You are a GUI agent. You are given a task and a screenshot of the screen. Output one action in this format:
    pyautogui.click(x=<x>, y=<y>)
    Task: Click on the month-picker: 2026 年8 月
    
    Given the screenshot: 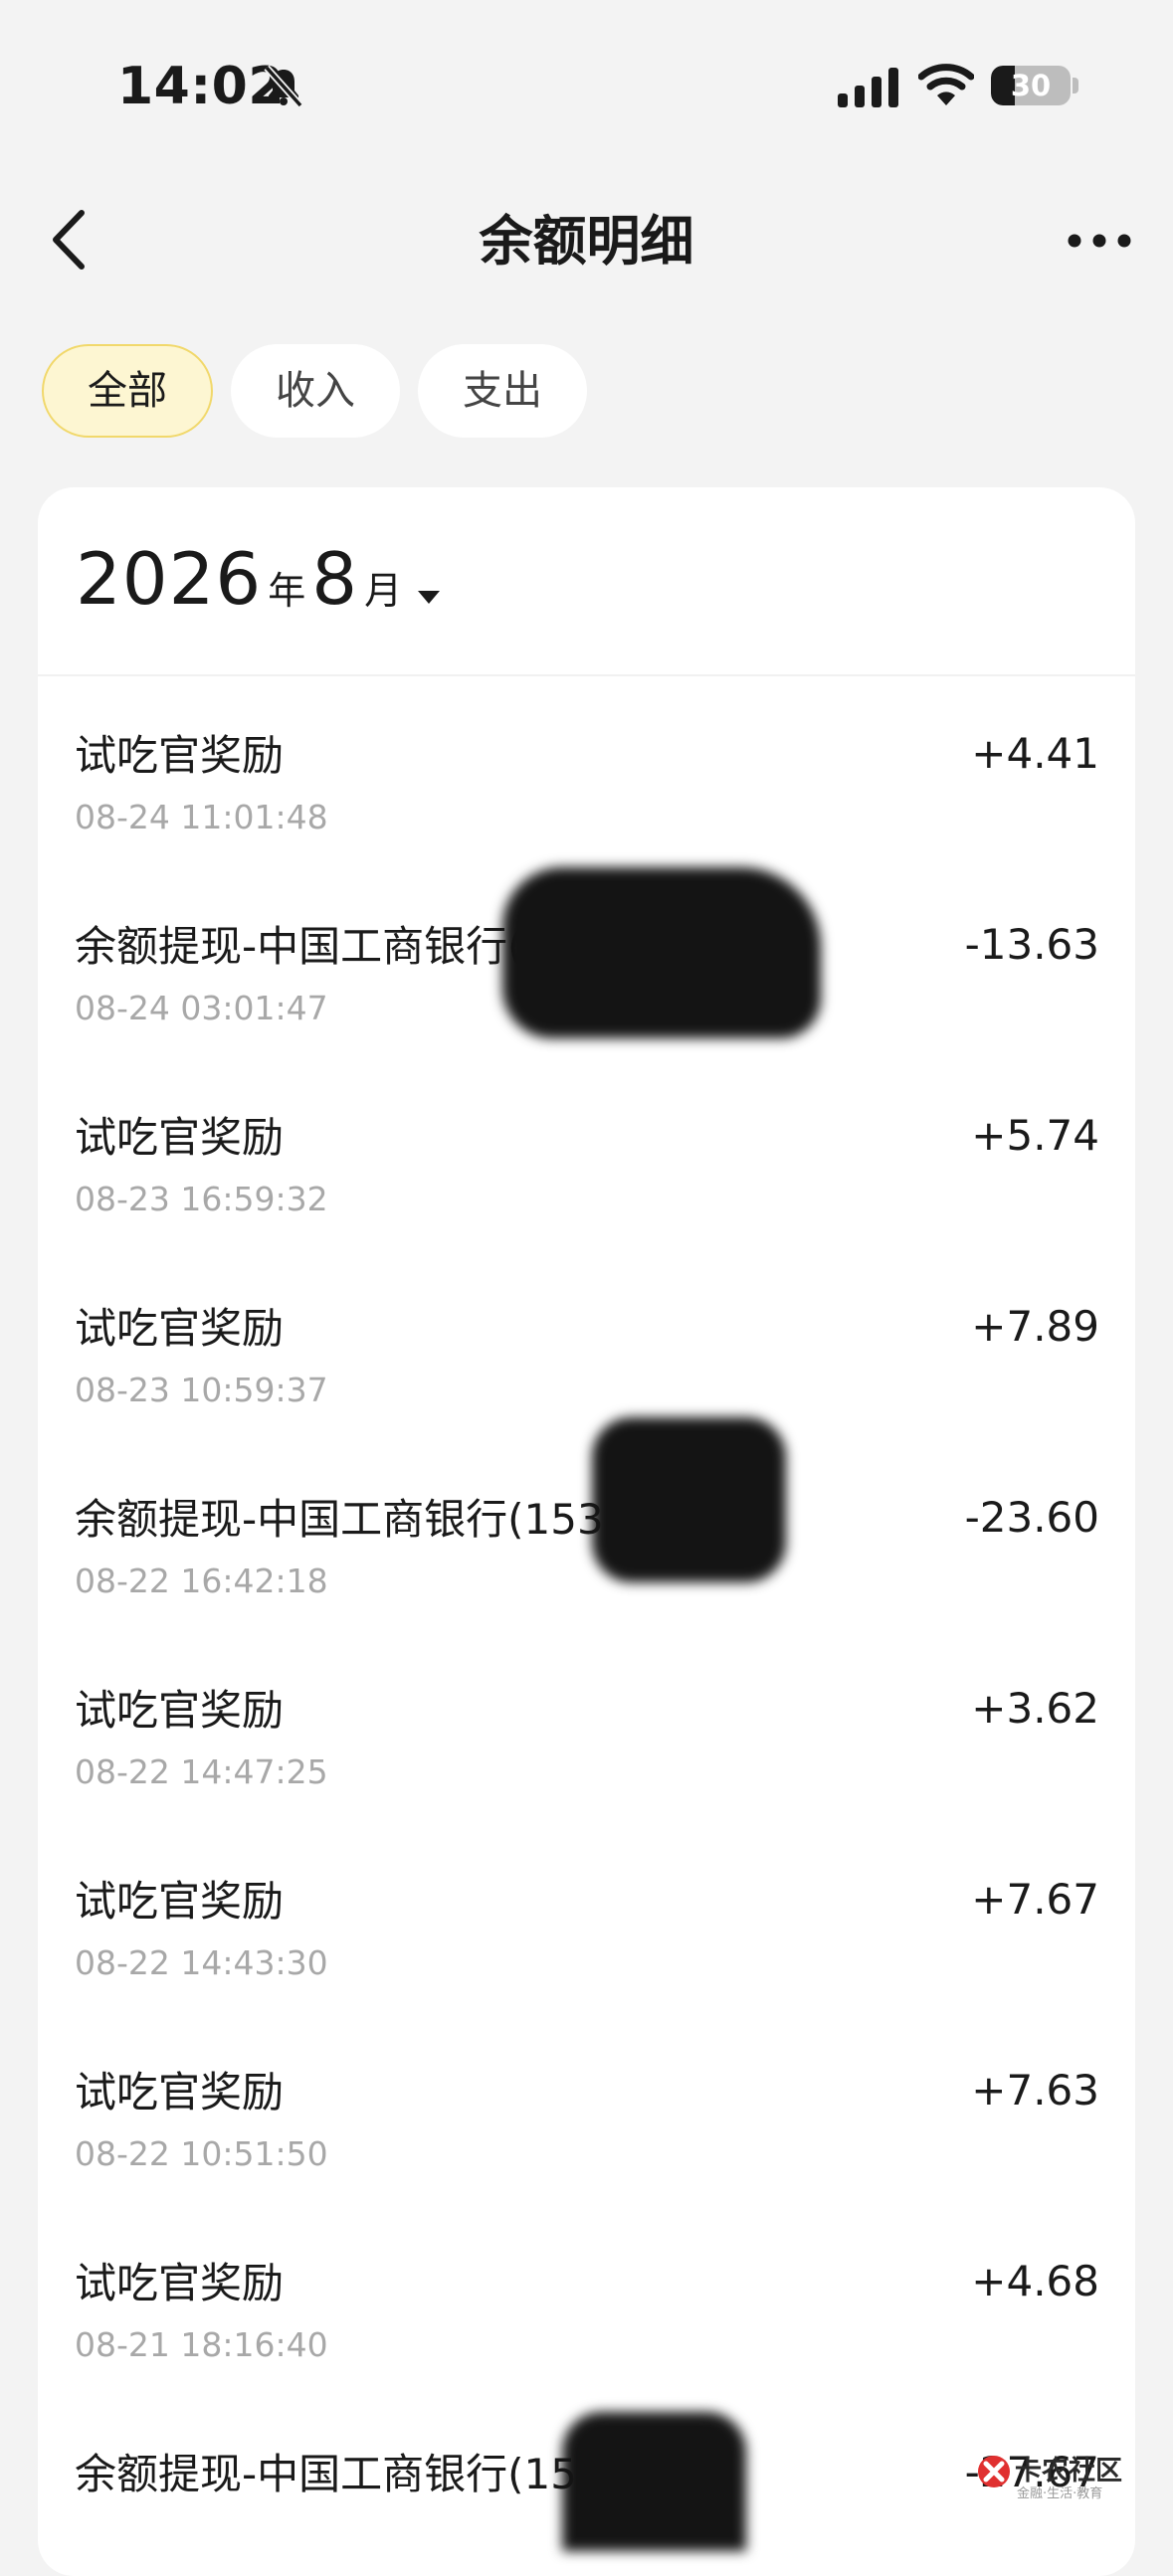 What is the action you would take?
    pyautogui.click(x=258, y=579)
    